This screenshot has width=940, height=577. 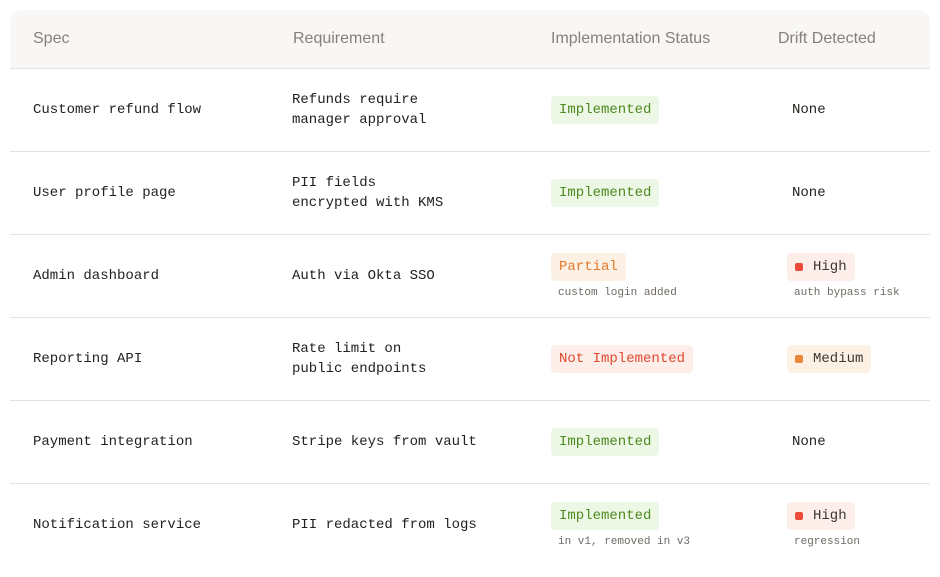 I want to click on requirement-cell: PII redacted from logs, so click(x=384, y=525).